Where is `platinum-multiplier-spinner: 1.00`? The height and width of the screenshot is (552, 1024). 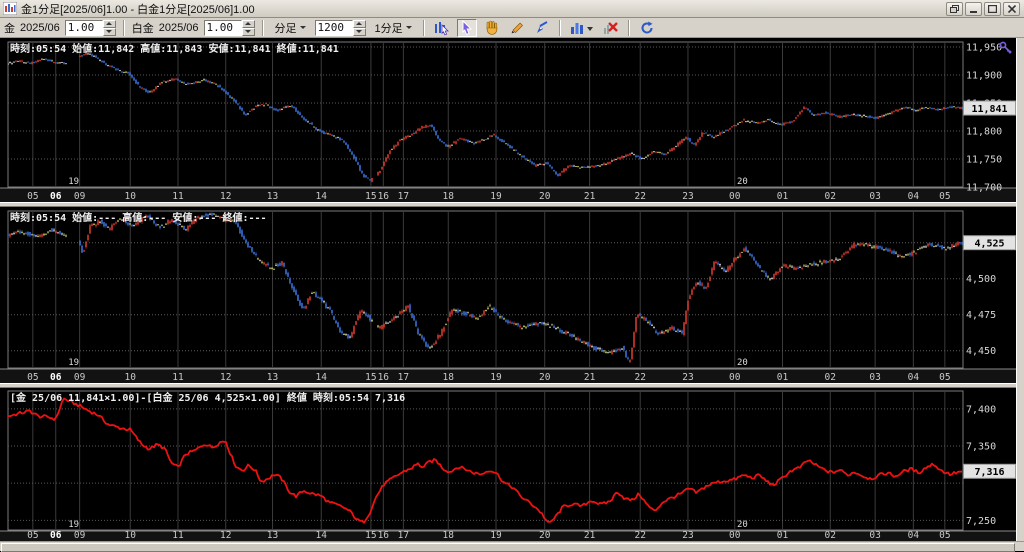
platinum-multiplier-spinner: 1.00 is located at coordinates (229, 27).